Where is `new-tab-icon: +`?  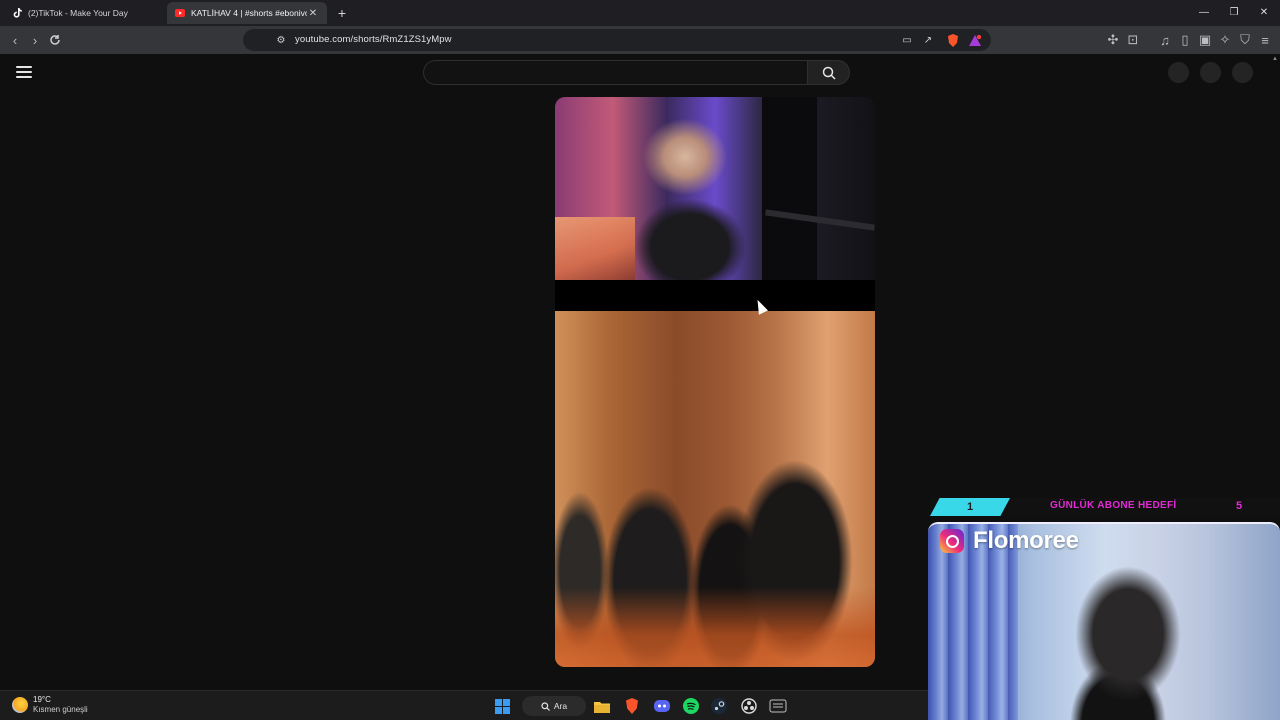
new-tab-icon: + is located at coordinates (342, 13).